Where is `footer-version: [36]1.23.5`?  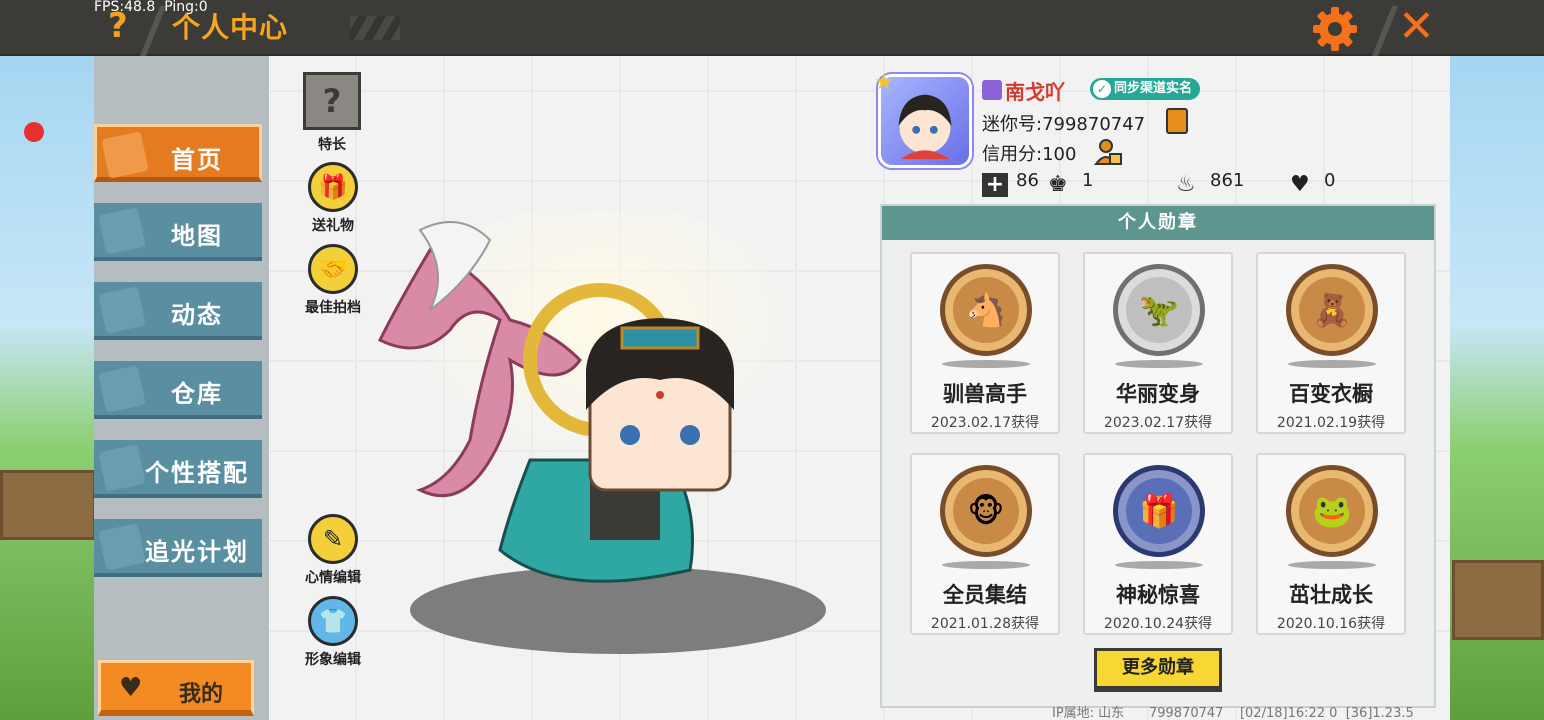 footer-version: [36]1.23.5 is located at coordinates (1379, 713).